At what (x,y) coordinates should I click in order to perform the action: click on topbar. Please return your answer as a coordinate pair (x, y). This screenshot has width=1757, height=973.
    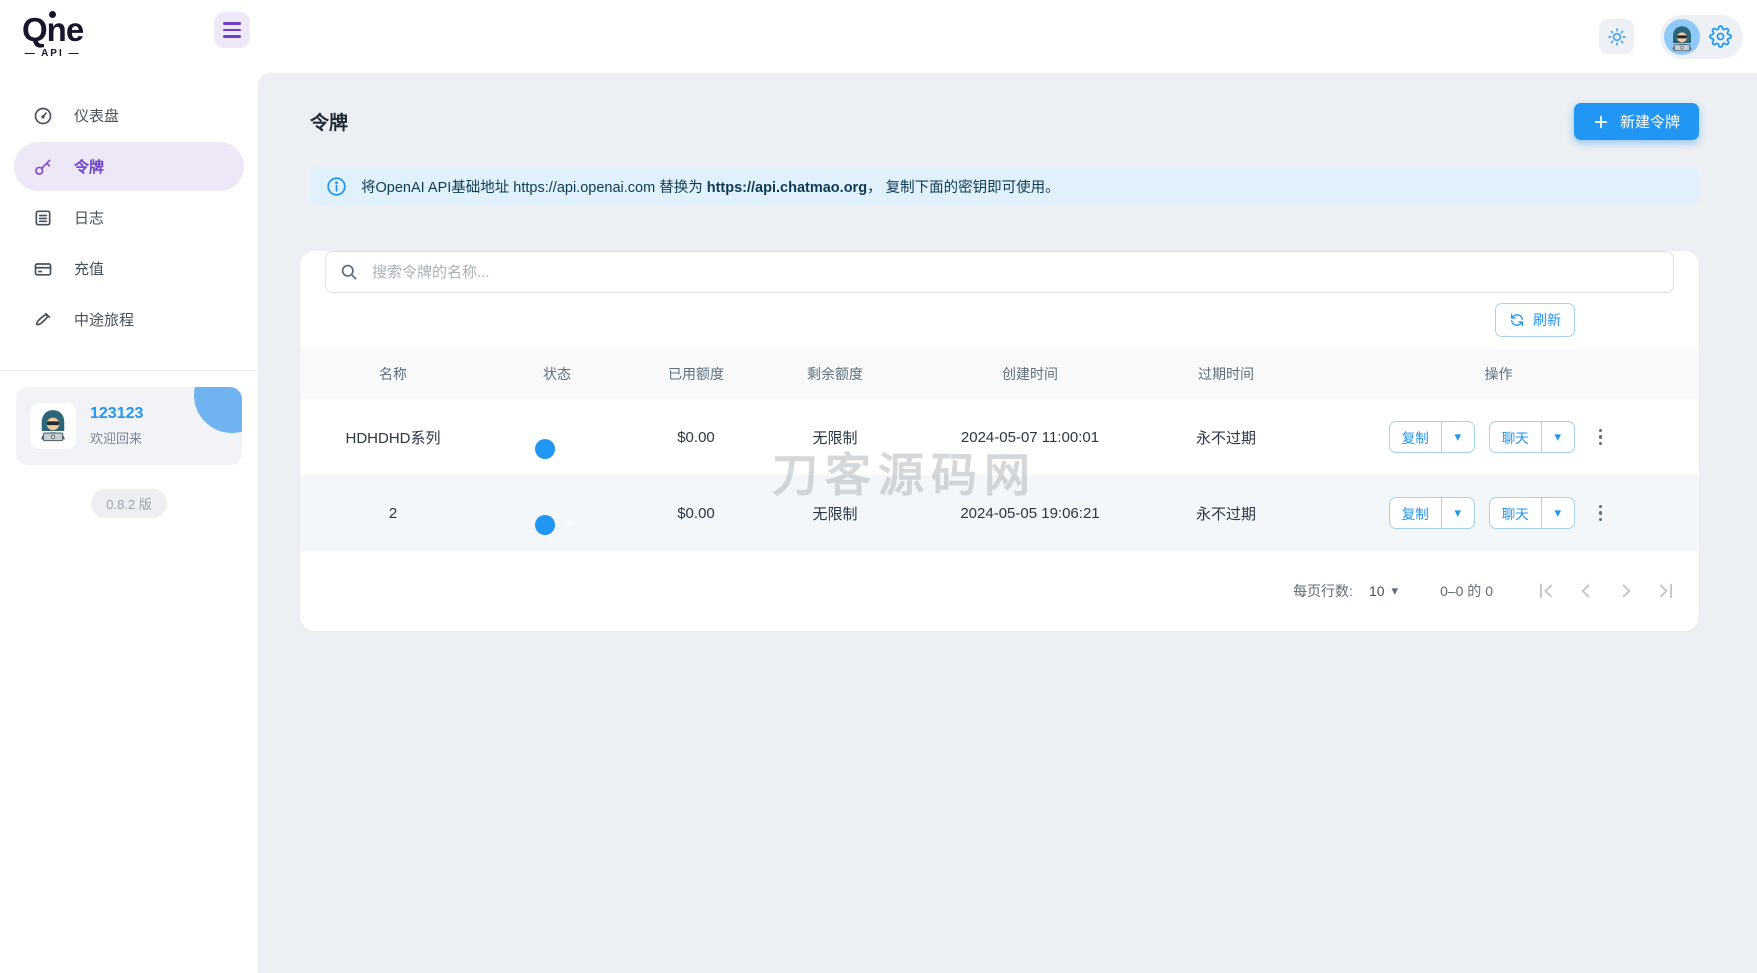
    Looking at the image, I should click on (1007, 36).